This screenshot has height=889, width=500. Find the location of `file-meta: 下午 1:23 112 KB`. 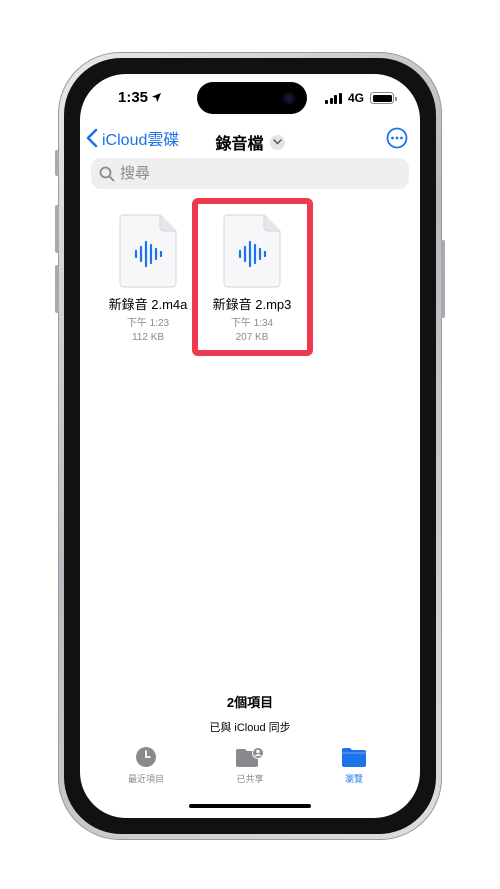

file-meta: 下午 1:23 112 KB is located at coordinates (148, 331).